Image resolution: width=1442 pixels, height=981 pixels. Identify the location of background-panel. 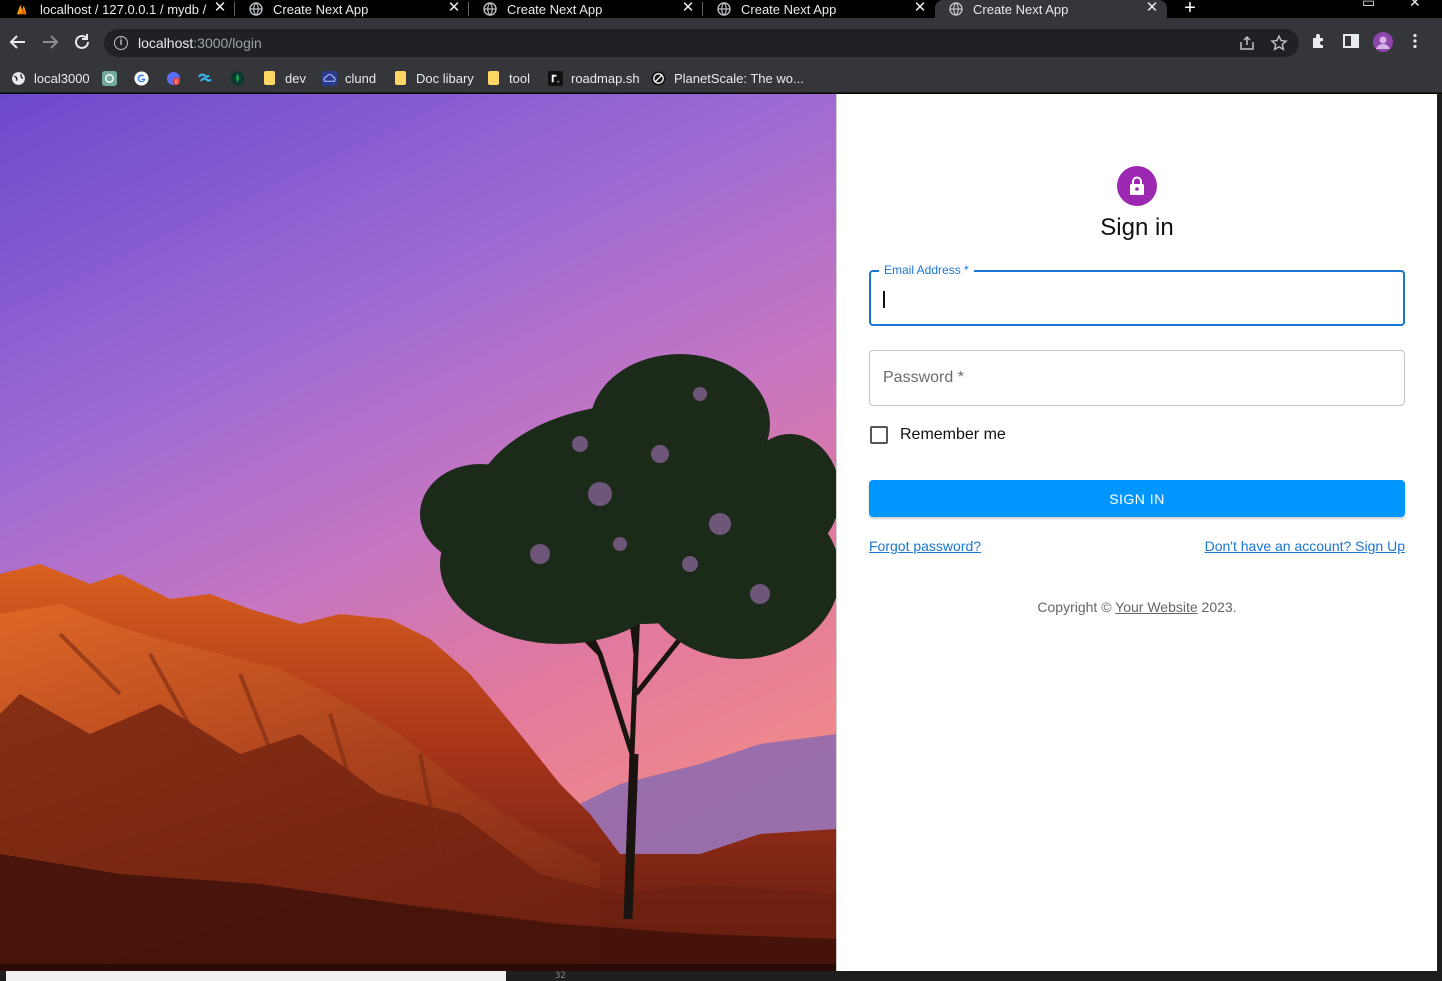
(256, 976).